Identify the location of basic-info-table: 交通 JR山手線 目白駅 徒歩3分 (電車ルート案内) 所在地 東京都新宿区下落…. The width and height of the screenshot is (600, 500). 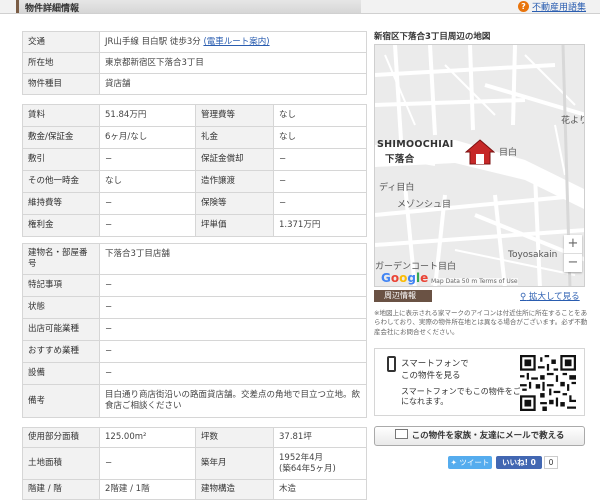
(194, 63).